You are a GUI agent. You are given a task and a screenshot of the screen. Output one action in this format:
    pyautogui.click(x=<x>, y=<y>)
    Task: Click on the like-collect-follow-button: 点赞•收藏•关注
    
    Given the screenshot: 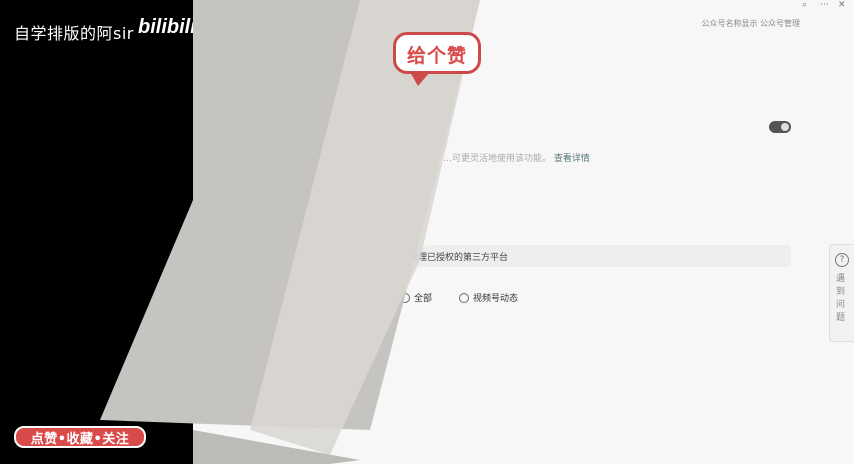 What is the action you would take?
    pyautogui.click(x=80, y=437)
    